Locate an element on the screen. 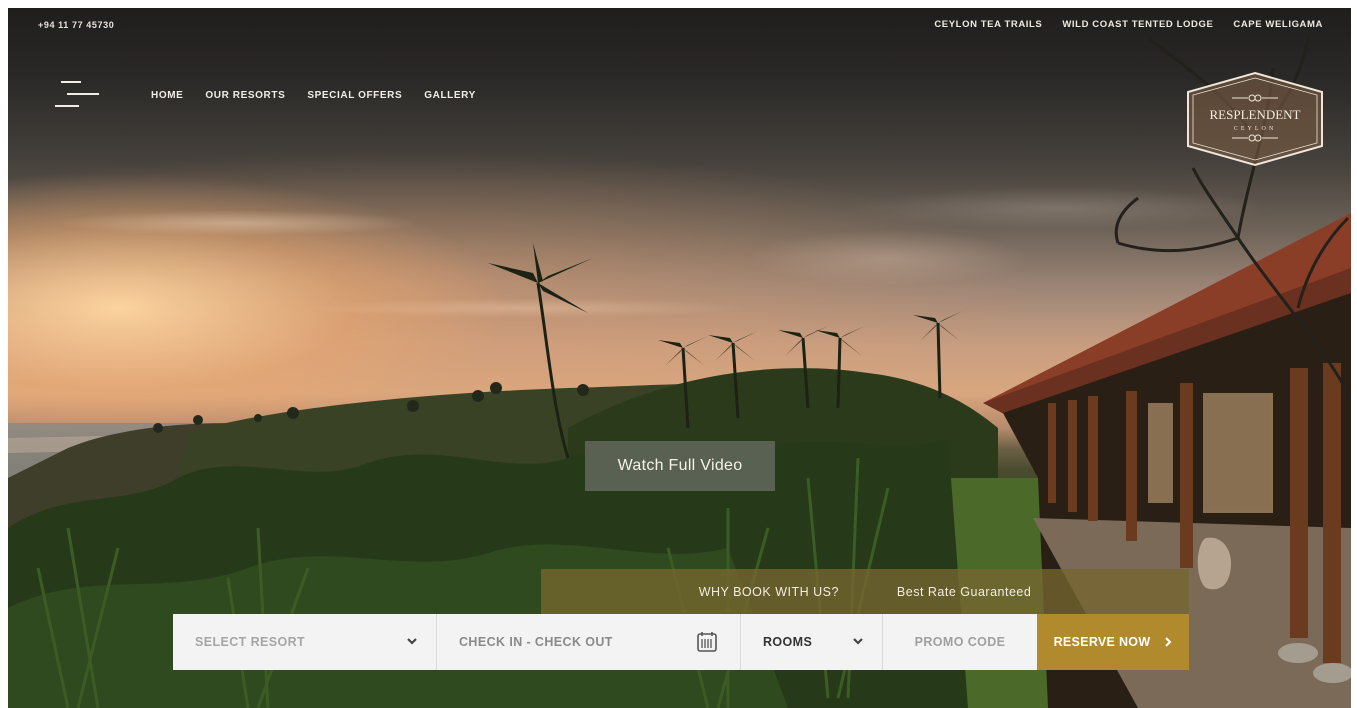 Image resolution: width=1357 pixels, height=708 pixels. promo-code-placeholder: PROMO CODE is located at coordinates (960, 642).